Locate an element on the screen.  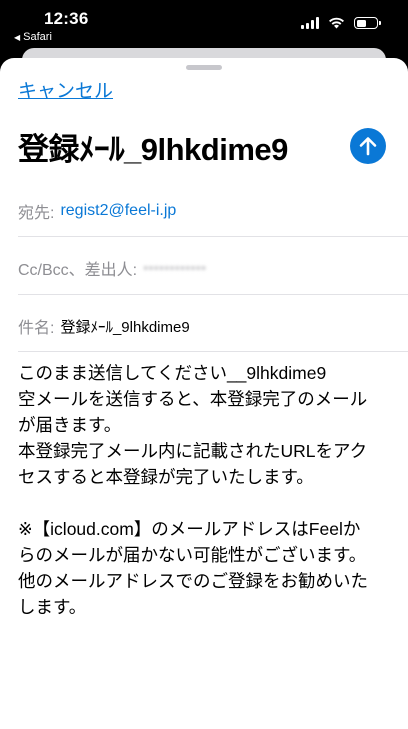
cc-bcc-from-field: Cc/Bcc、差出人: •••••••••••• is located at coordinates (213, 268).